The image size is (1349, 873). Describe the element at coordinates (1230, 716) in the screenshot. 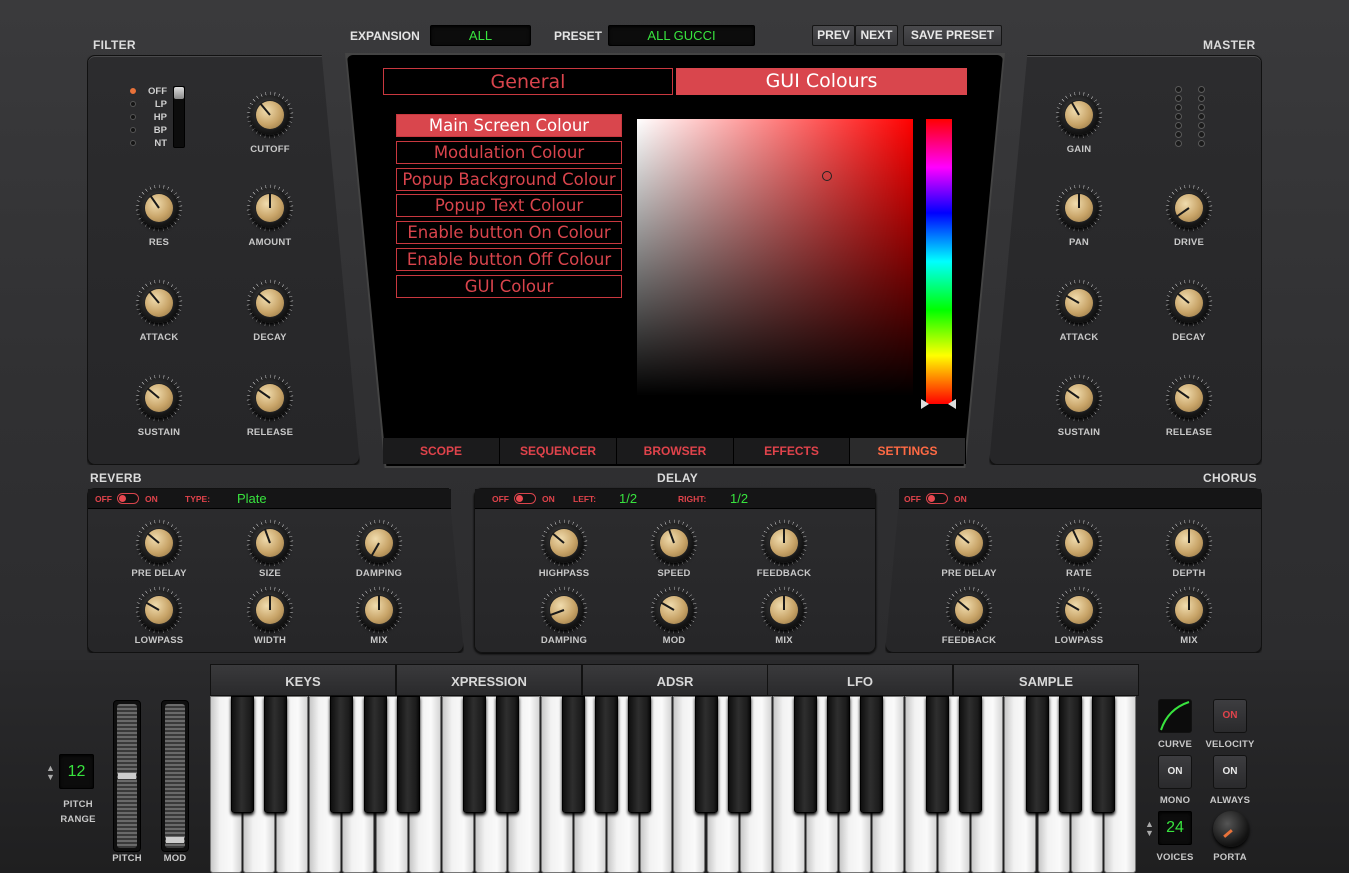

I see `velocity-button: ON` at that location.